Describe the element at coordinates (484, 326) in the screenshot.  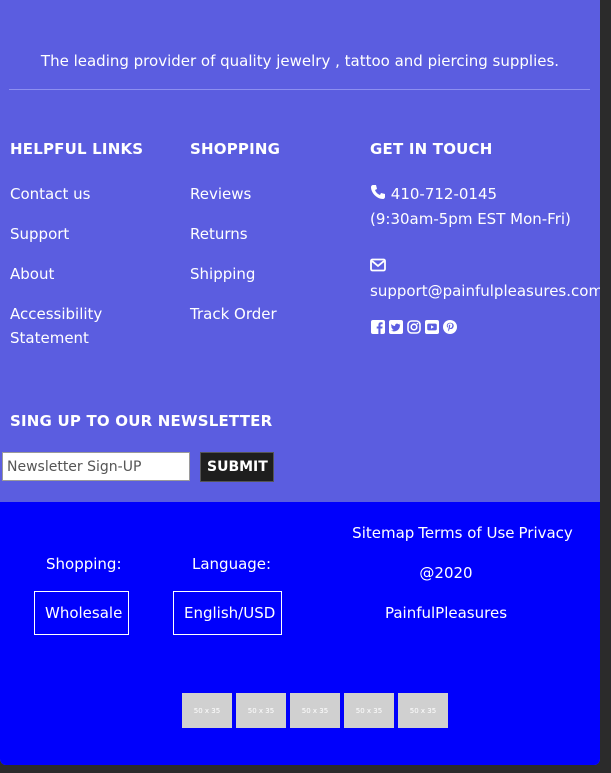
I see `social-icons` at that location.